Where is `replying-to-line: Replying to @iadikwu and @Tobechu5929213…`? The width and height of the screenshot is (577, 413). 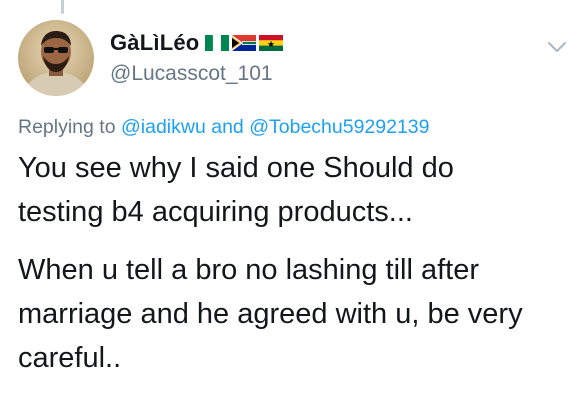 replying-to-line: Replying to @iadikwu and @Tobechu5929213… is located at coordinates (223, 127).